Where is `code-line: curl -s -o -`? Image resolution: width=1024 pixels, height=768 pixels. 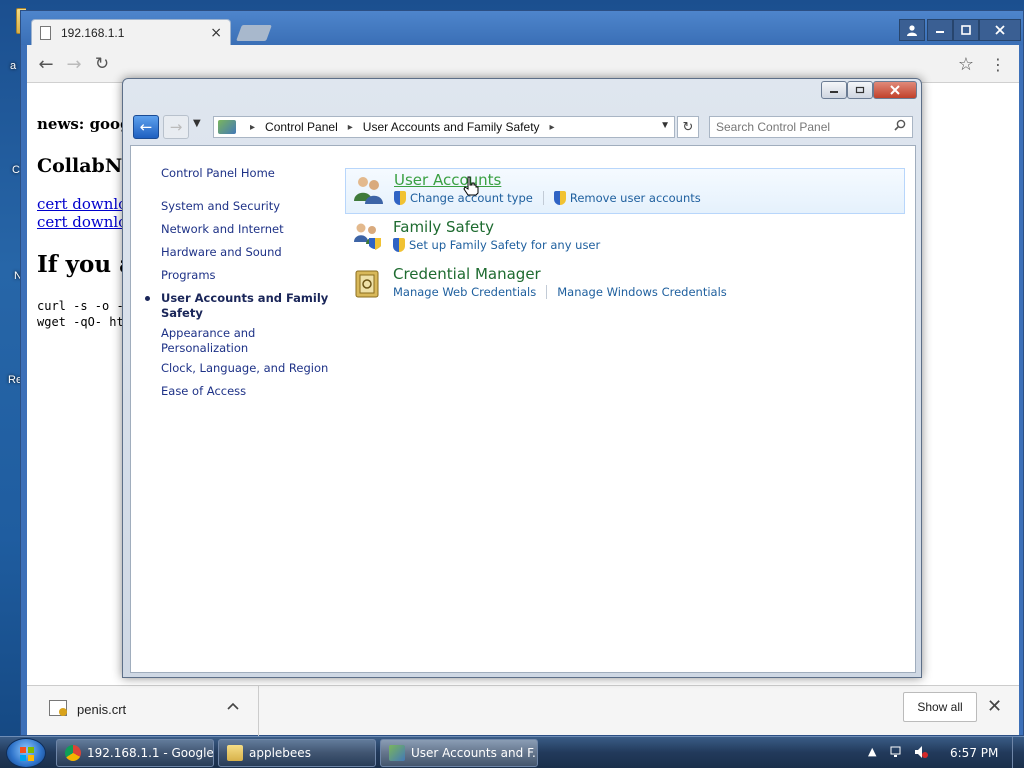
code-line: curl -s -o - is located at coordinates (80, 306).